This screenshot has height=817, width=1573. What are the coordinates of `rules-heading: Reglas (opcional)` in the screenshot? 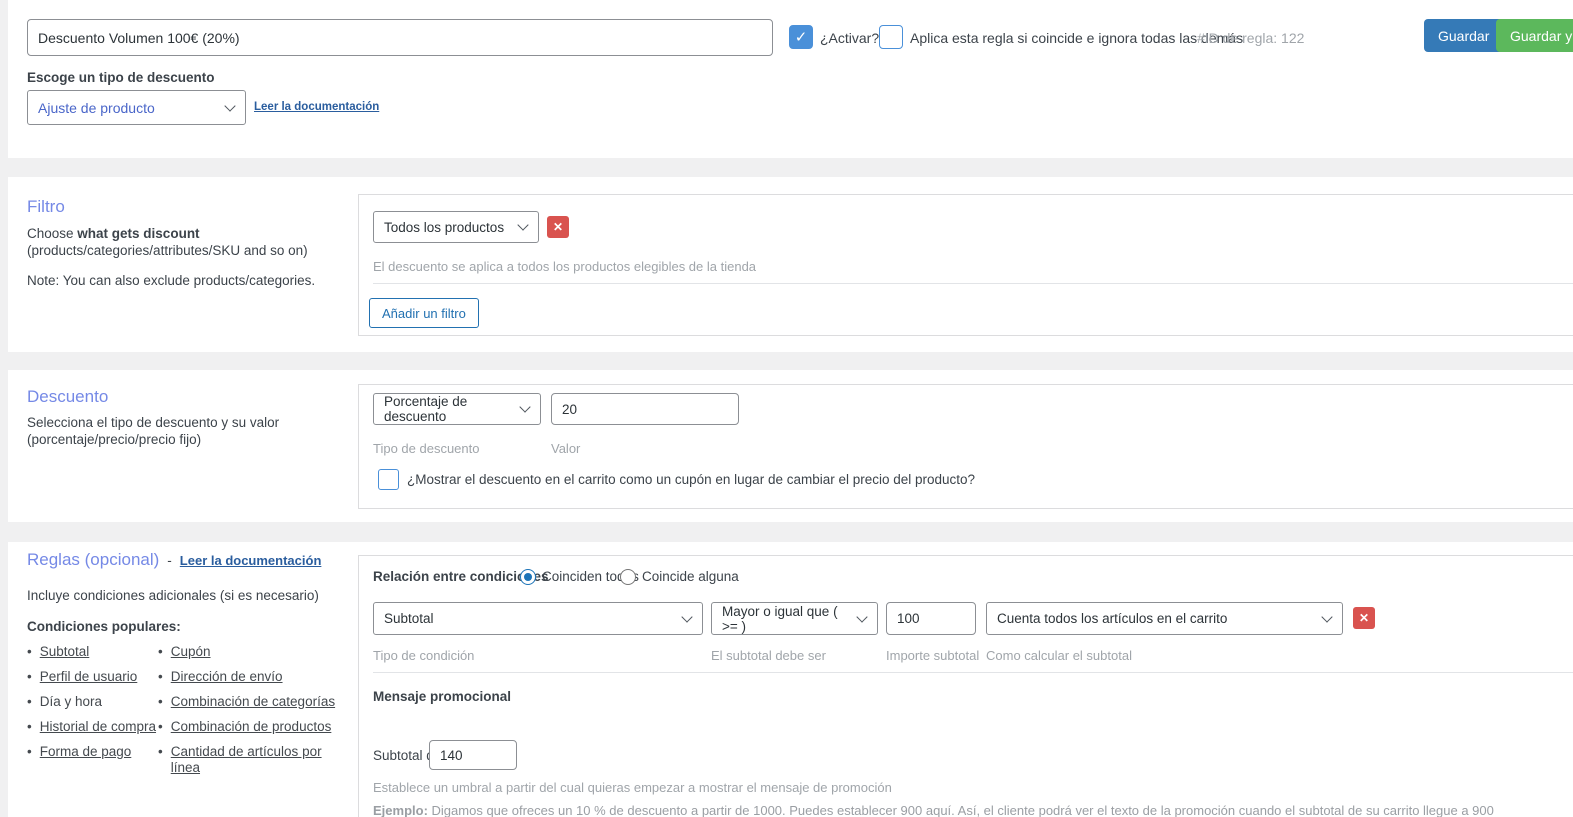 It's located at (93, 559).